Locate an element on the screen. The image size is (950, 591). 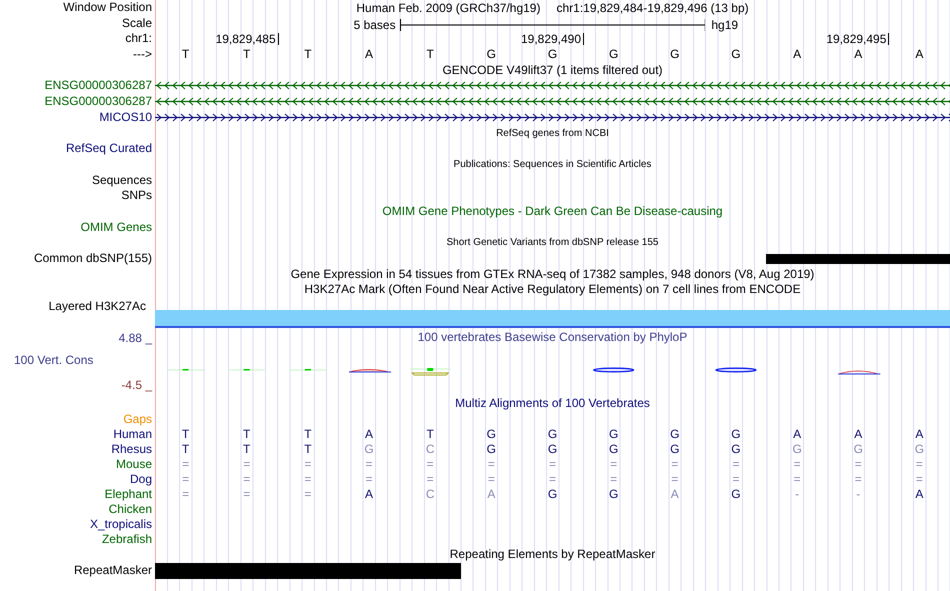
axis-max-label: 4.88 _ is located at coordinates (135, 338).